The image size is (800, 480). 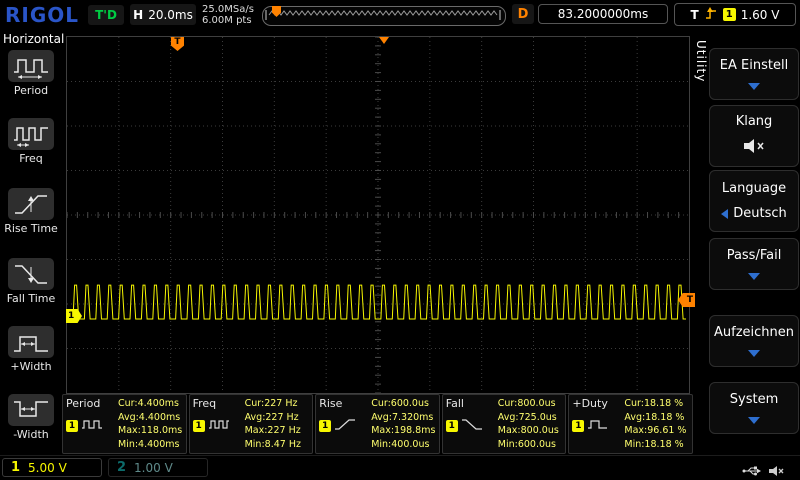 I want to click on freq-measure-icon, so click(x=219, y=425).